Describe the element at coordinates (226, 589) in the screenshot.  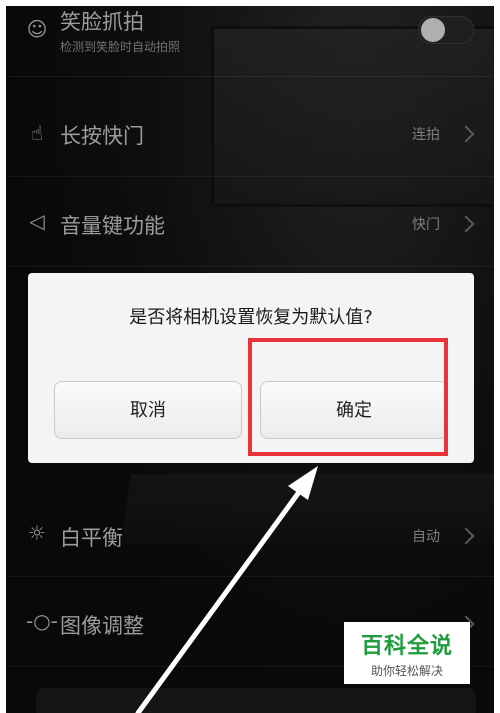
I see `pointer-arrow` at that location.